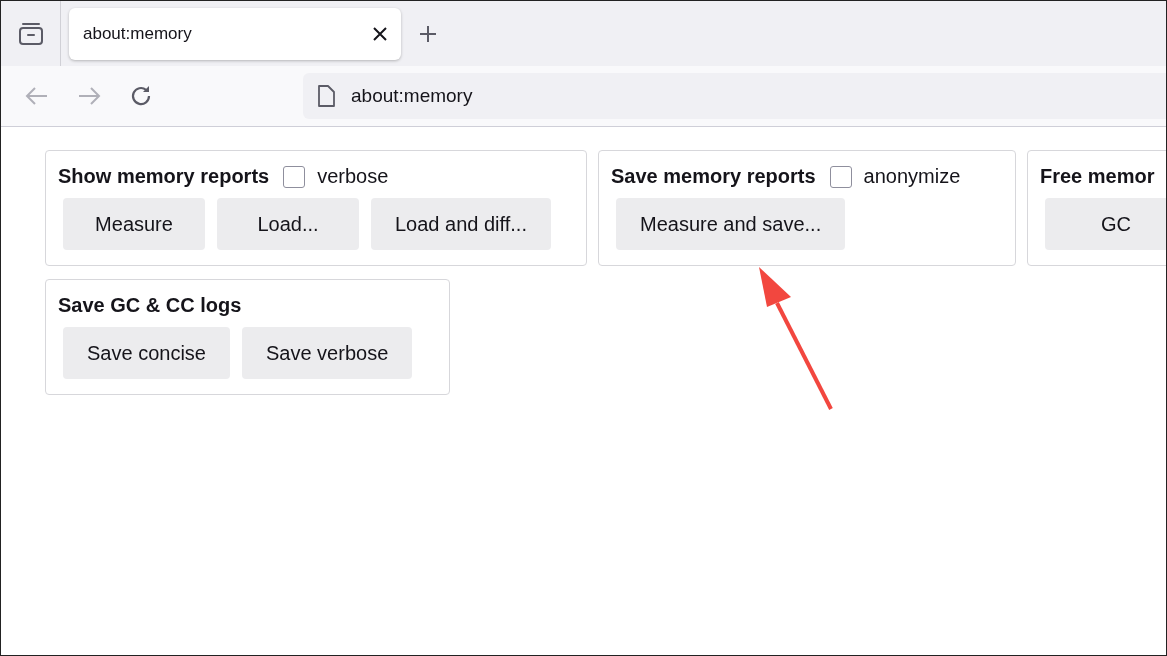 Image resolution: width=1167 pixels, height=656 pixels. Describe the element at coordinates (1097, 176) in the screenshot. I see `section-title: Free memor` at that location.